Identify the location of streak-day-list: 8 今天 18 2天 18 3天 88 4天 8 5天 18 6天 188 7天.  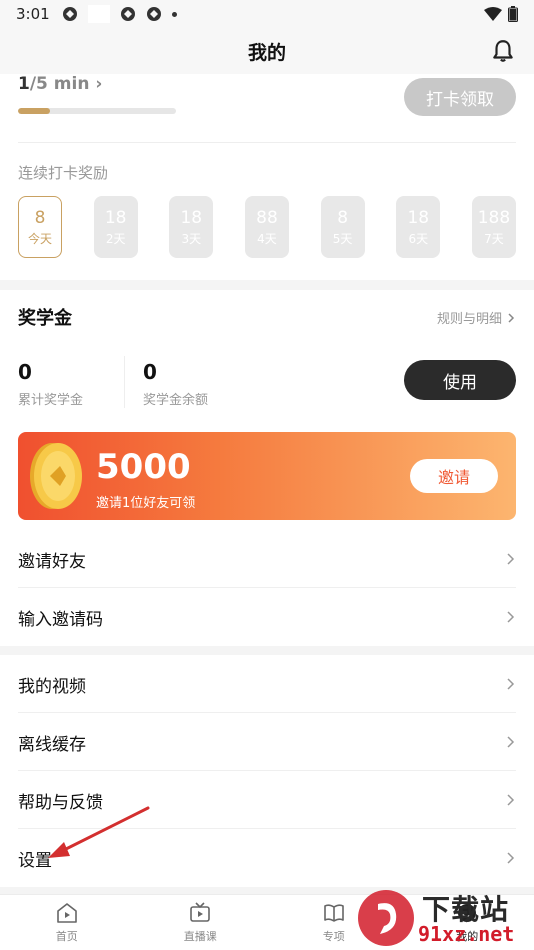
(267, 227).